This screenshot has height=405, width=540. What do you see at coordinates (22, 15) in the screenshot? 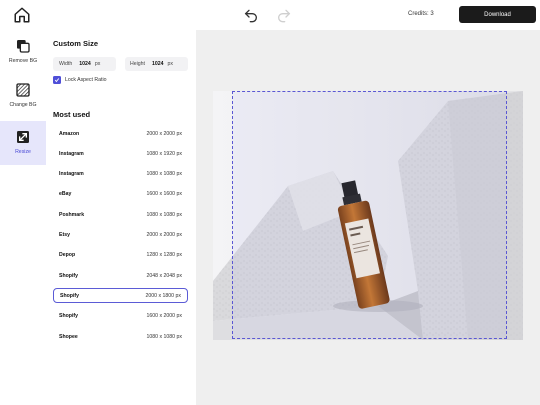
I see `home-icon` at bounding box center [22, 15].